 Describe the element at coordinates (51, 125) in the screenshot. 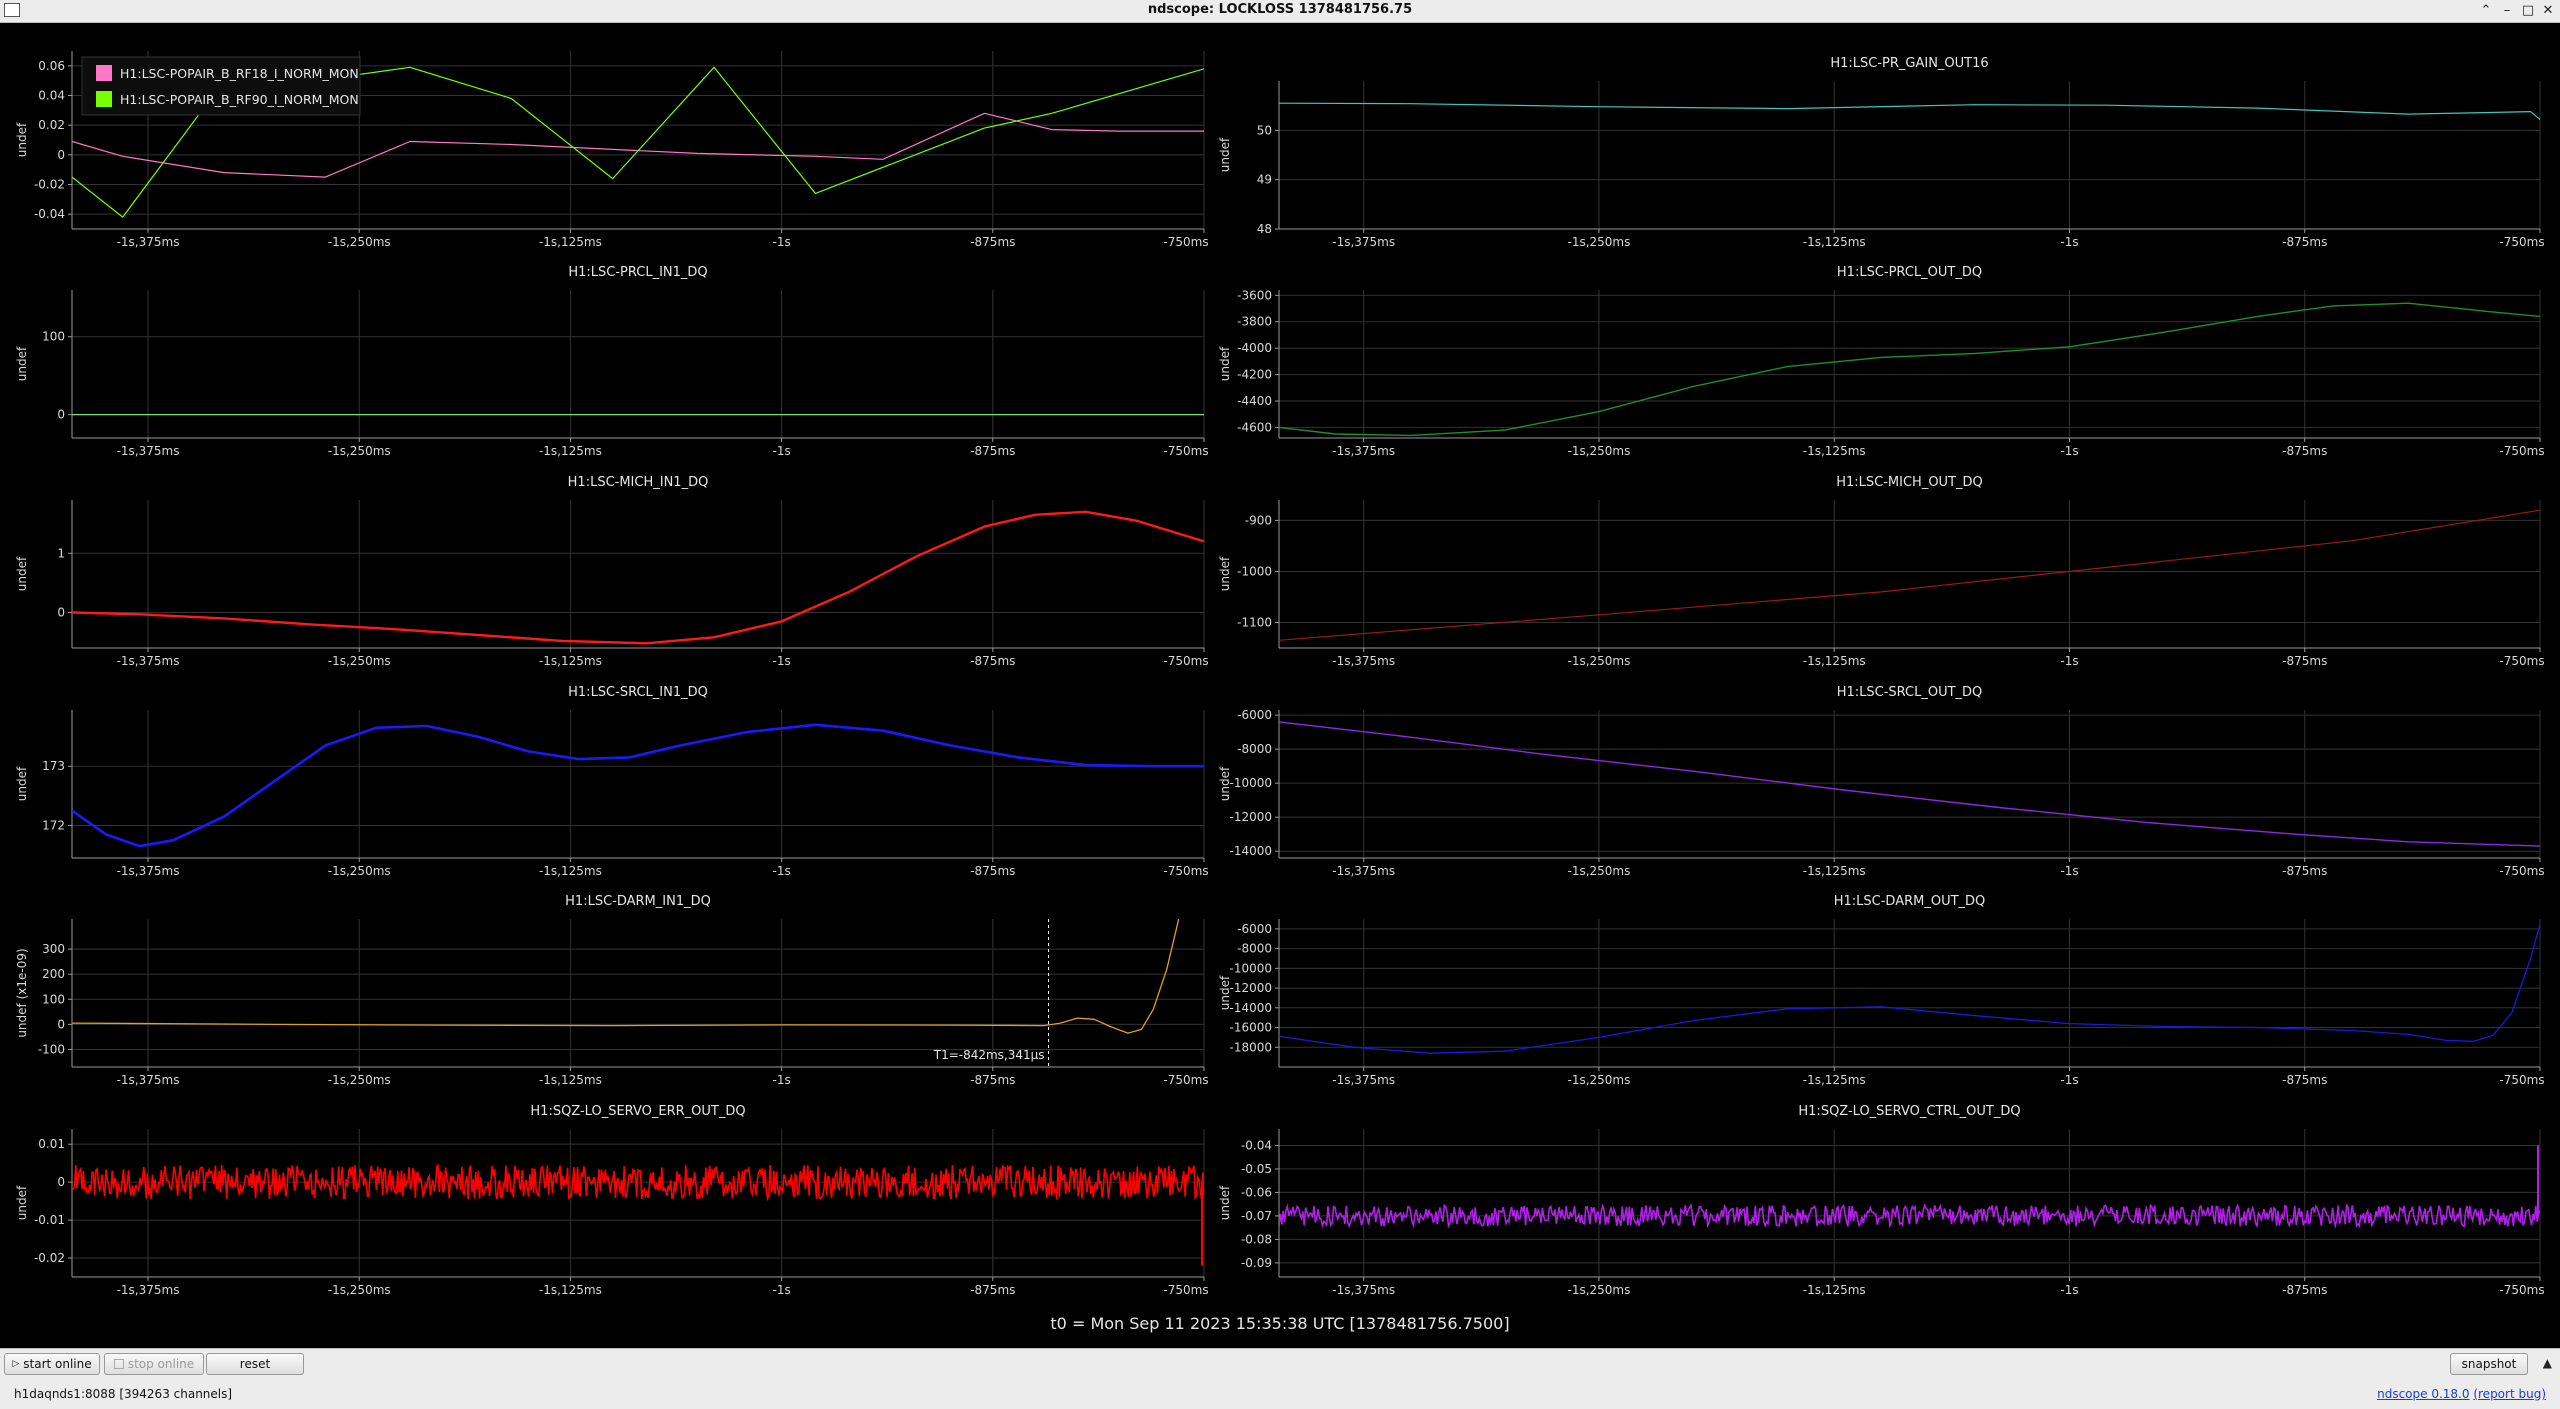

I see `y-tick-label: 0.02` at that location.